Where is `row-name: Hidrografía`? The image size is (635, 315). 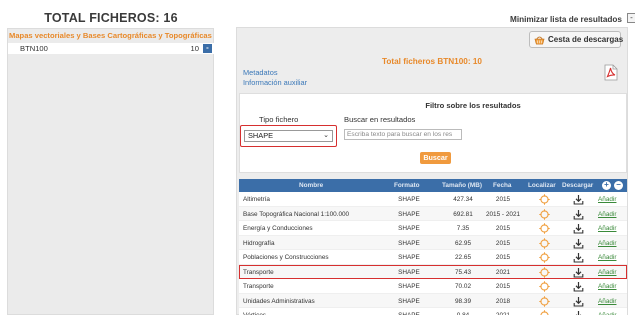
row-name: Hidrografía is located at coordinates (259, 243).